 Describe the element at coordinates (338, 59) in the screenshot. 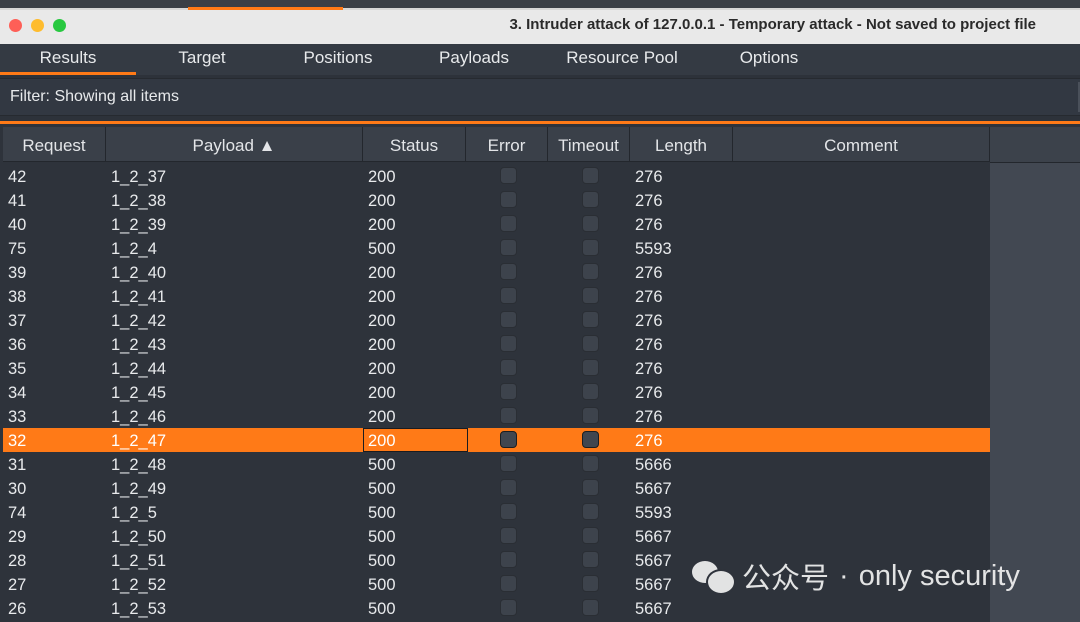

I see `tab-positions: Positions` at that location.